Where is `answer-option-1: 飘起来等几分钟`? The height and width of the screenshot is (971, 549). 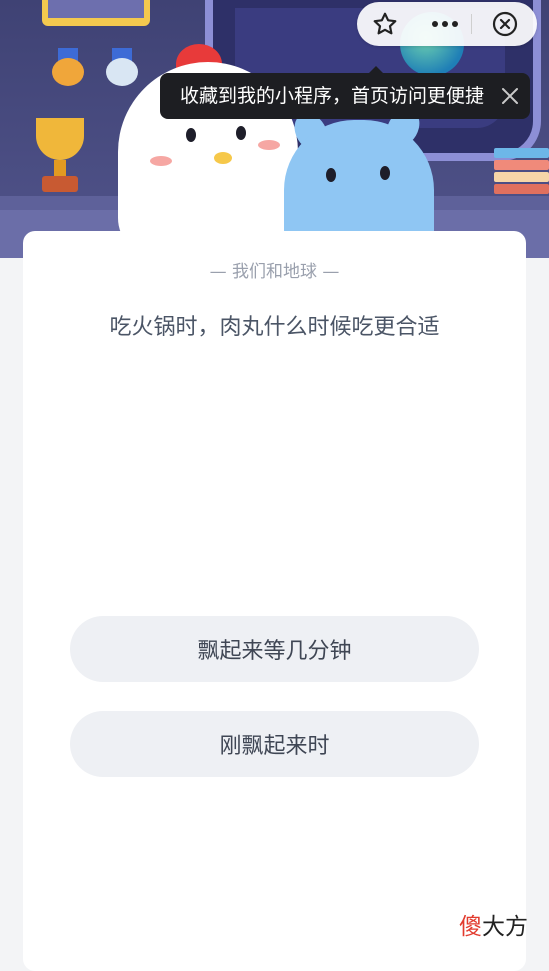 answer-option-1: 飘起来等几分钟 is located at coordinates (274, 649).